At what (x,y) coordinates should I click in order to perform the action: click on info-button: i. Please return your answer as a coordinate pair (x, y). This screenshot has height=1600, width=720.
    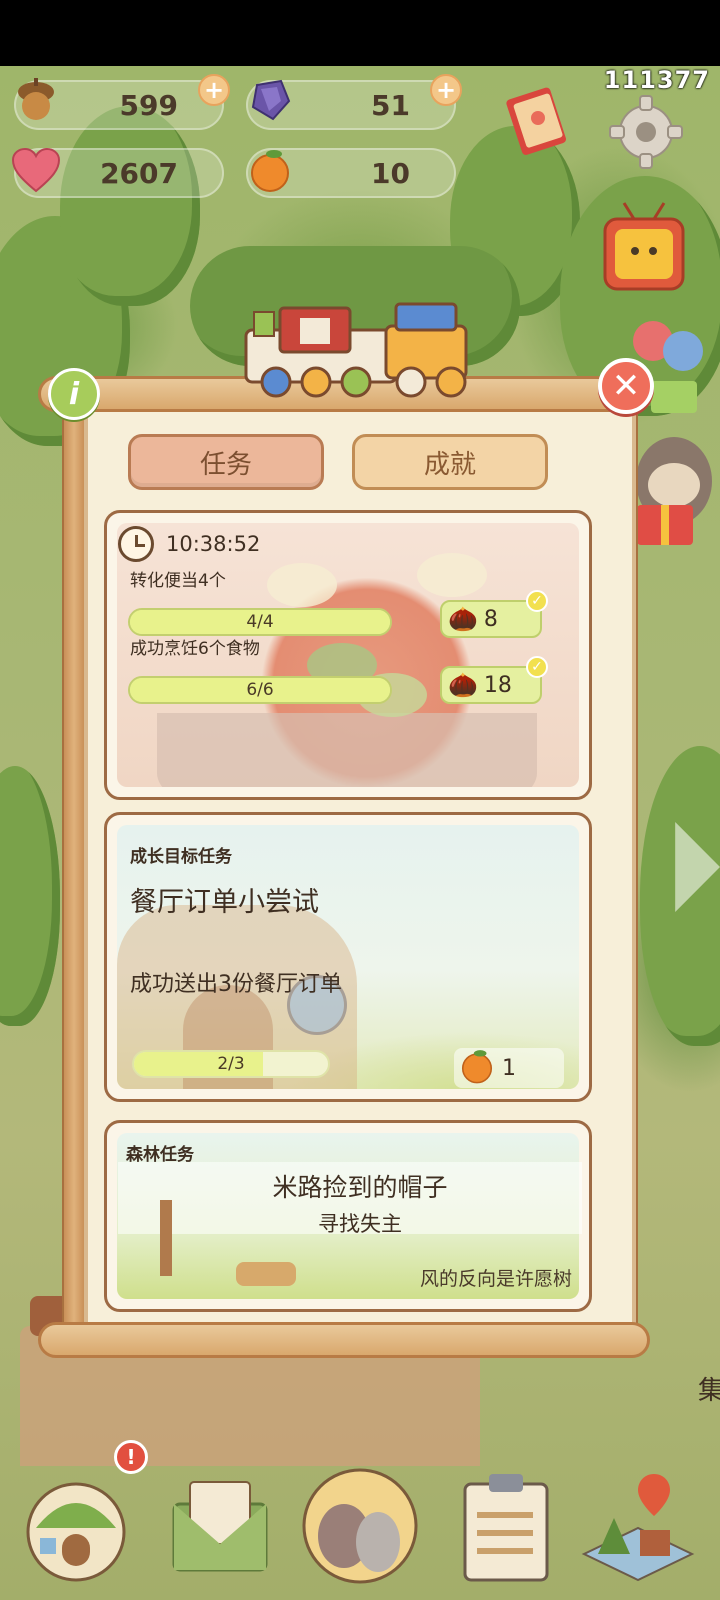
    Looking at the image, I should click on (74, 394).